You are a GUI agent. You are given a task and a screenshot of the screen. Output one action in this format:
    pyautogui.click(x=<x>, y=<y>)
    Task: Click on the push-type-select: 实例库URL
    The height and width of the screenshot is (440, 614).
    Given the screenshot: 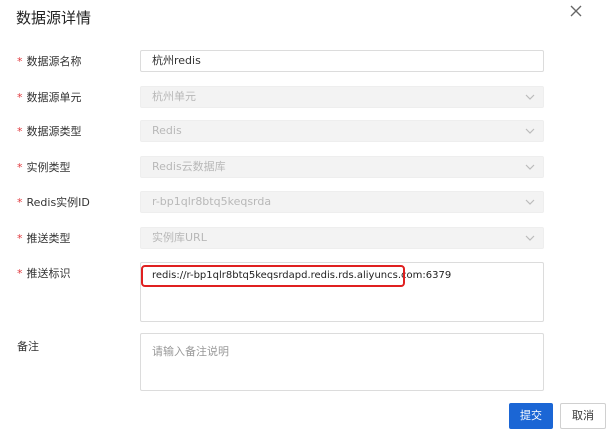 What is the action you would take?
    pyautogui.click(x=342, y=238)
    